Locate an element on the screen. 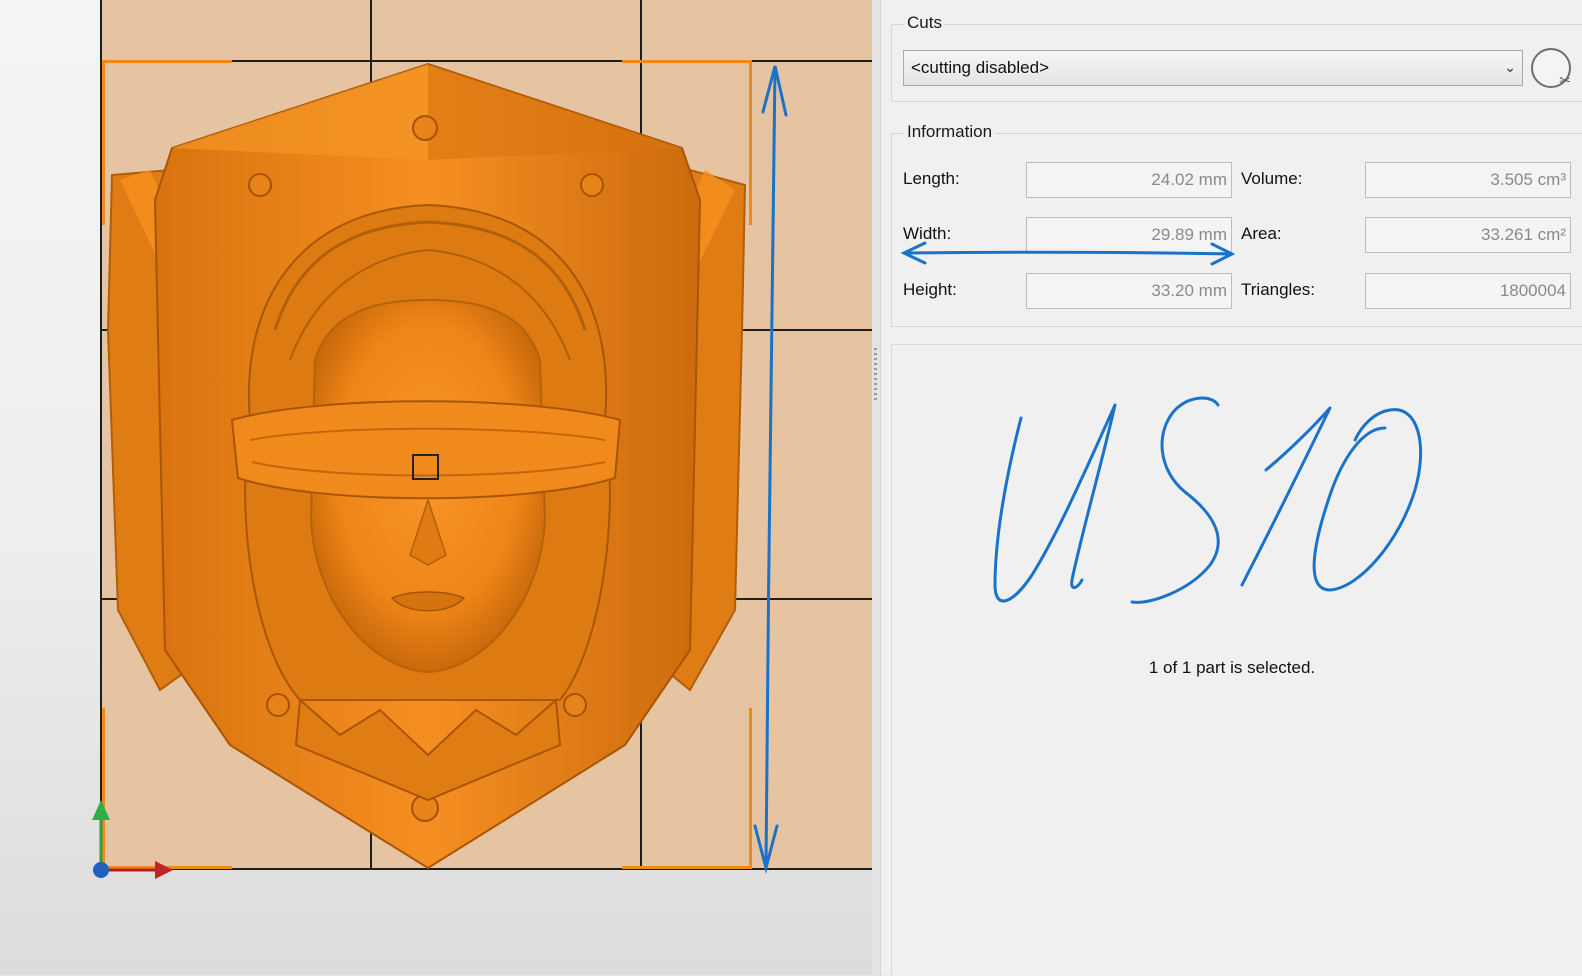 Image resolution: width=1582 pixels, height=976 pixels. chevron-down-icon: ⌄ is located at coordinates (1510, 67).